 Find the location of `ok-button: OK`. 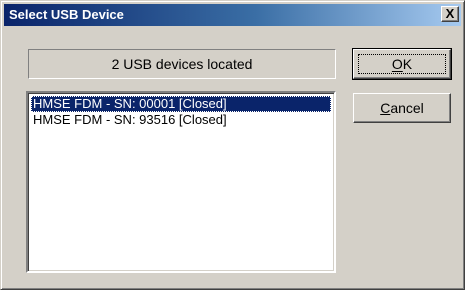

ok-button: OK is located at coordinates (402, 64).